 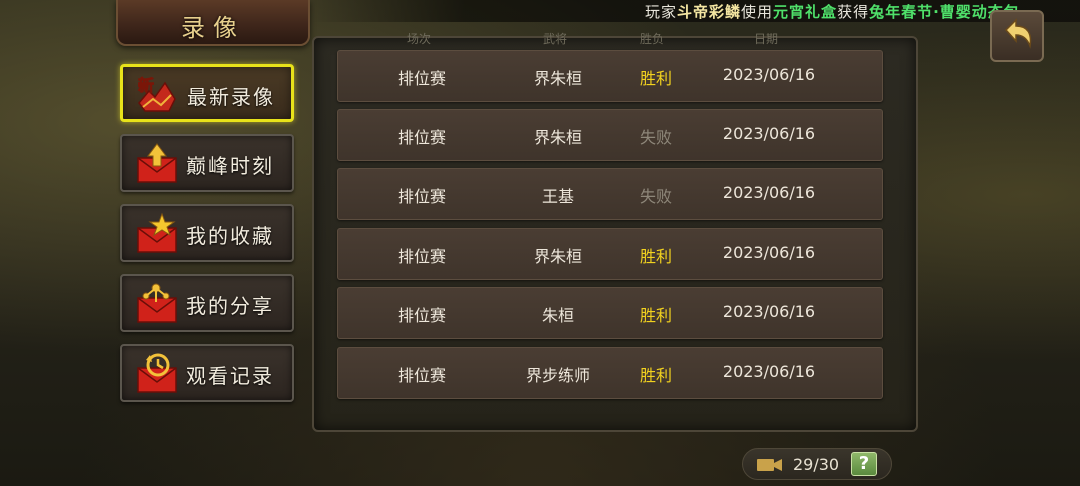 I want to click on replay-row: 排位赛 界步练师 胜利 2023/06/16, so click(x=610, y=373).